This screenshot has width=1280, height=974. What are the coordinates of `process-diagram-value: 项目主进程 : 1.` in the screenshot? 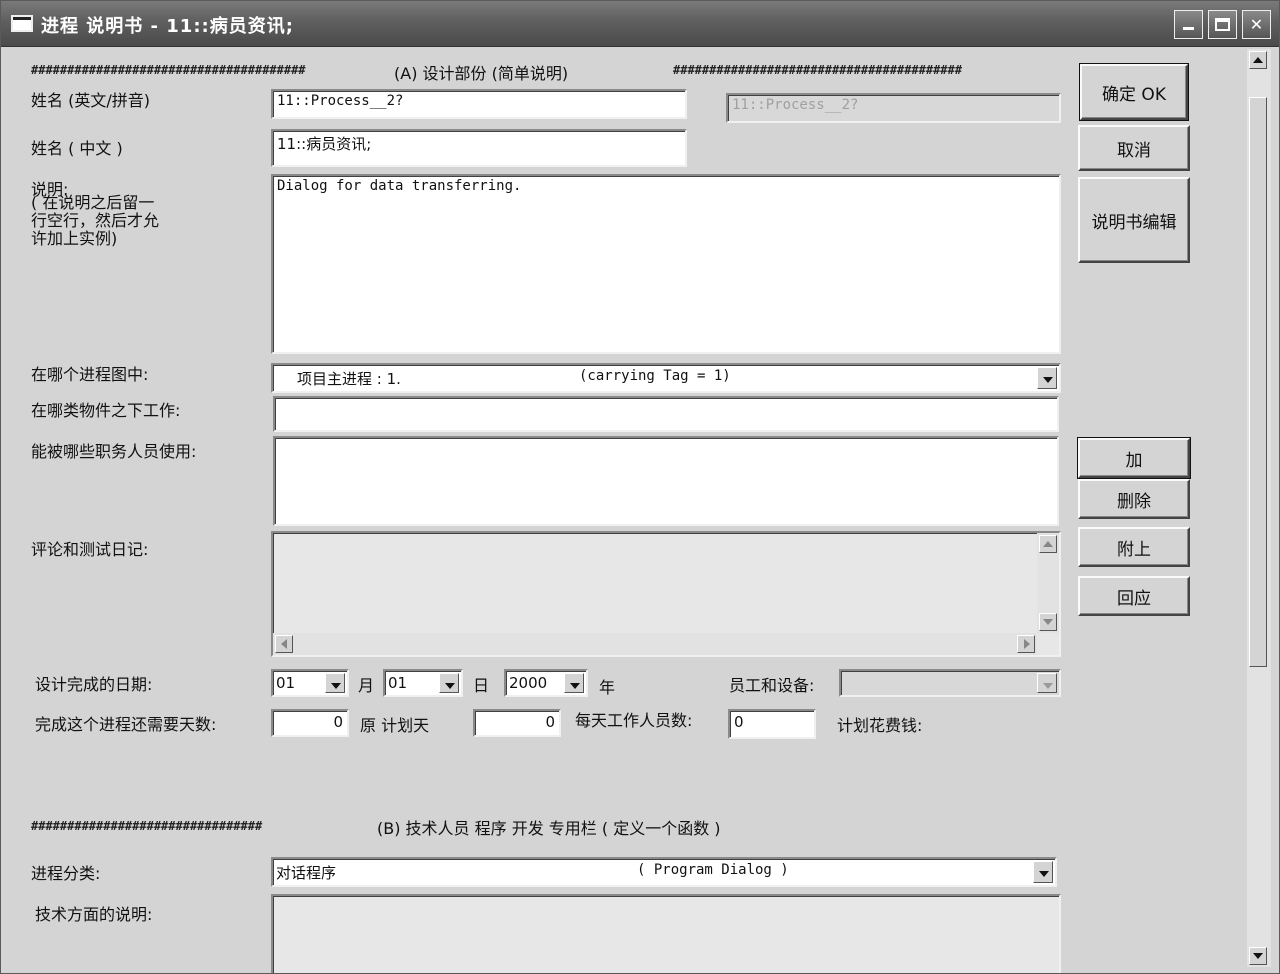 It's located at (349, 379).